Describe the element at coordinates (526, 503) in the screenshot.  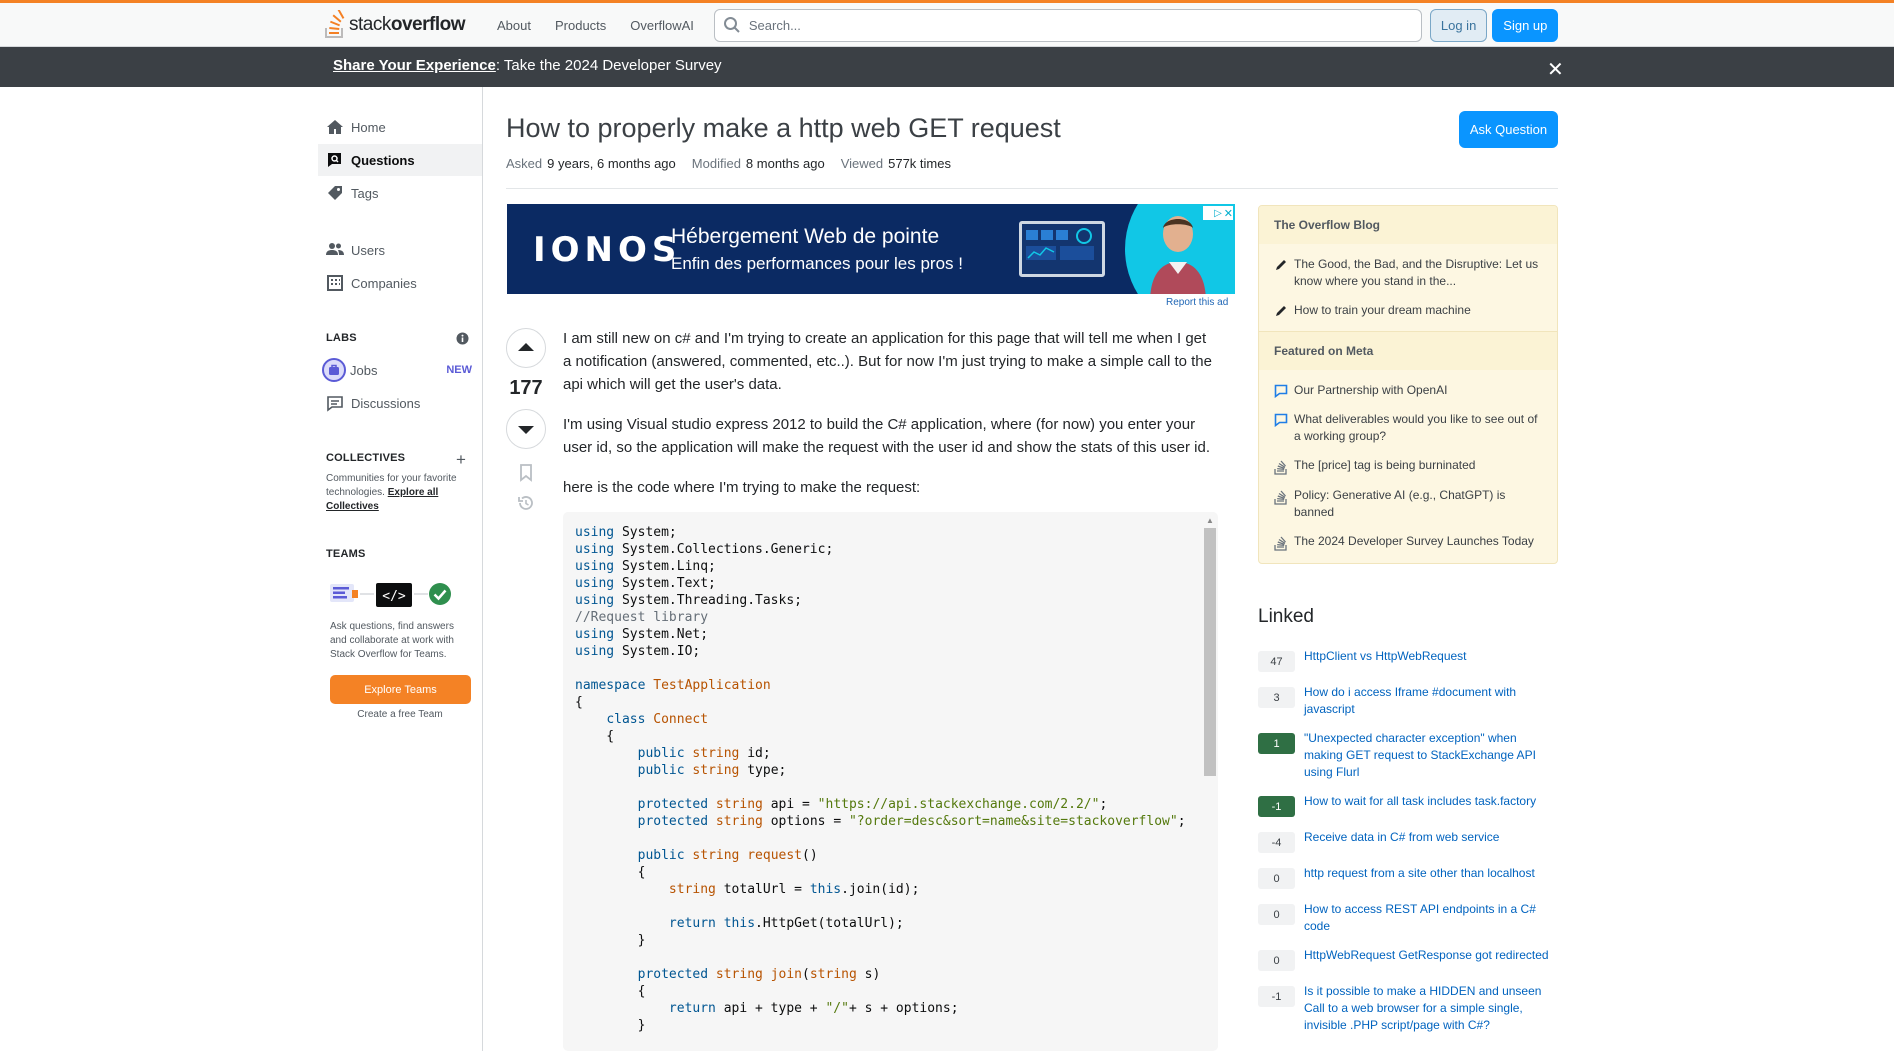
I see `history-button` at that location.